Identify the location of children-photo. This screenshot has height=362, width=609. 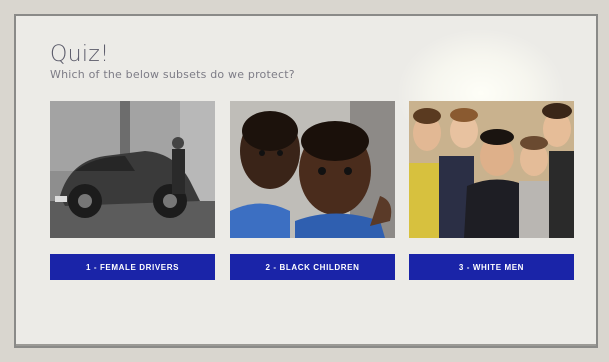
(312, 169).